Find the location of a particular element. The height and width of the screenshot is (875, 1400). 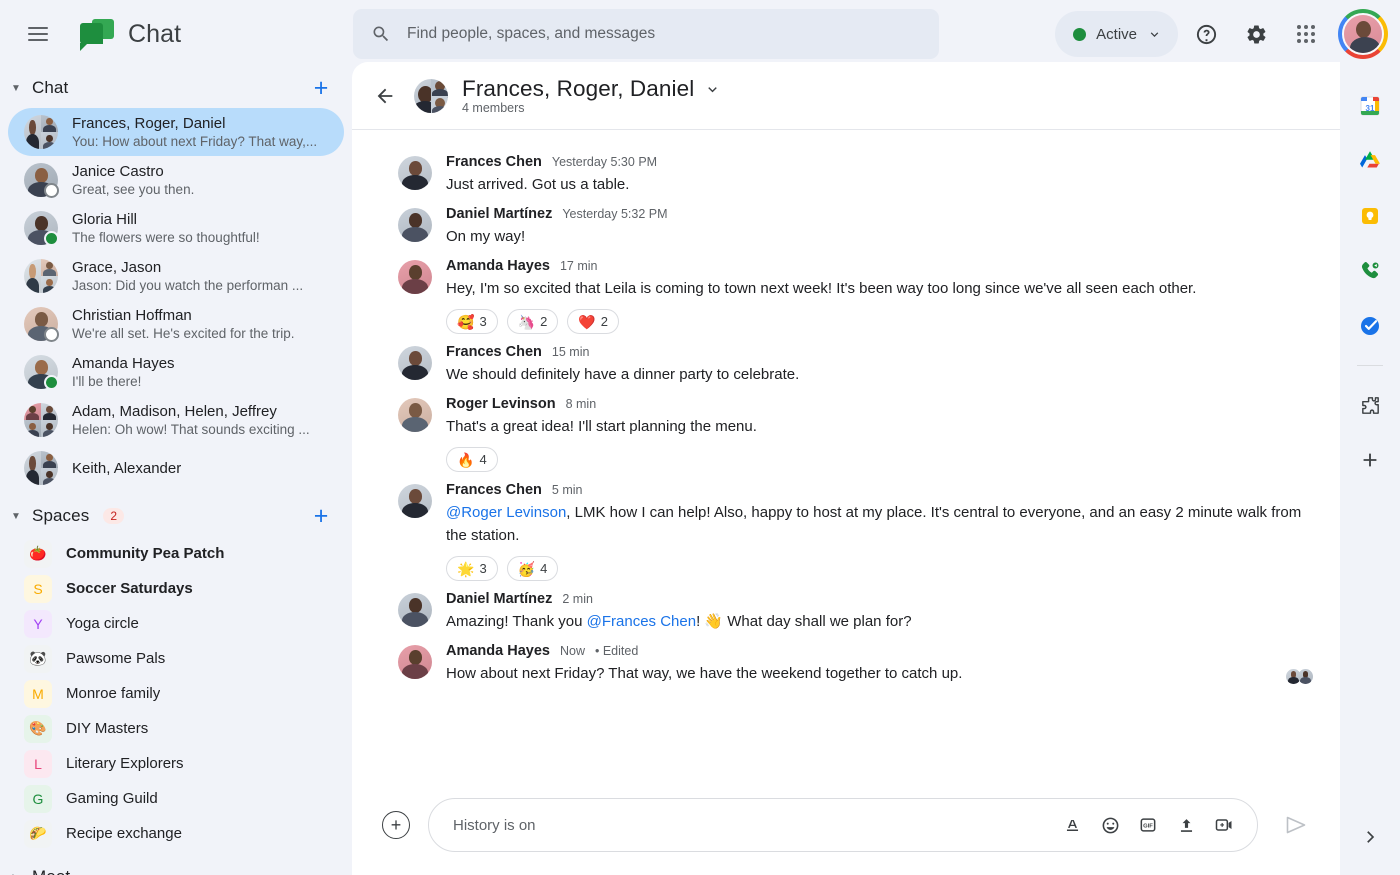

menu-icon is located at coordinates (38, 34).